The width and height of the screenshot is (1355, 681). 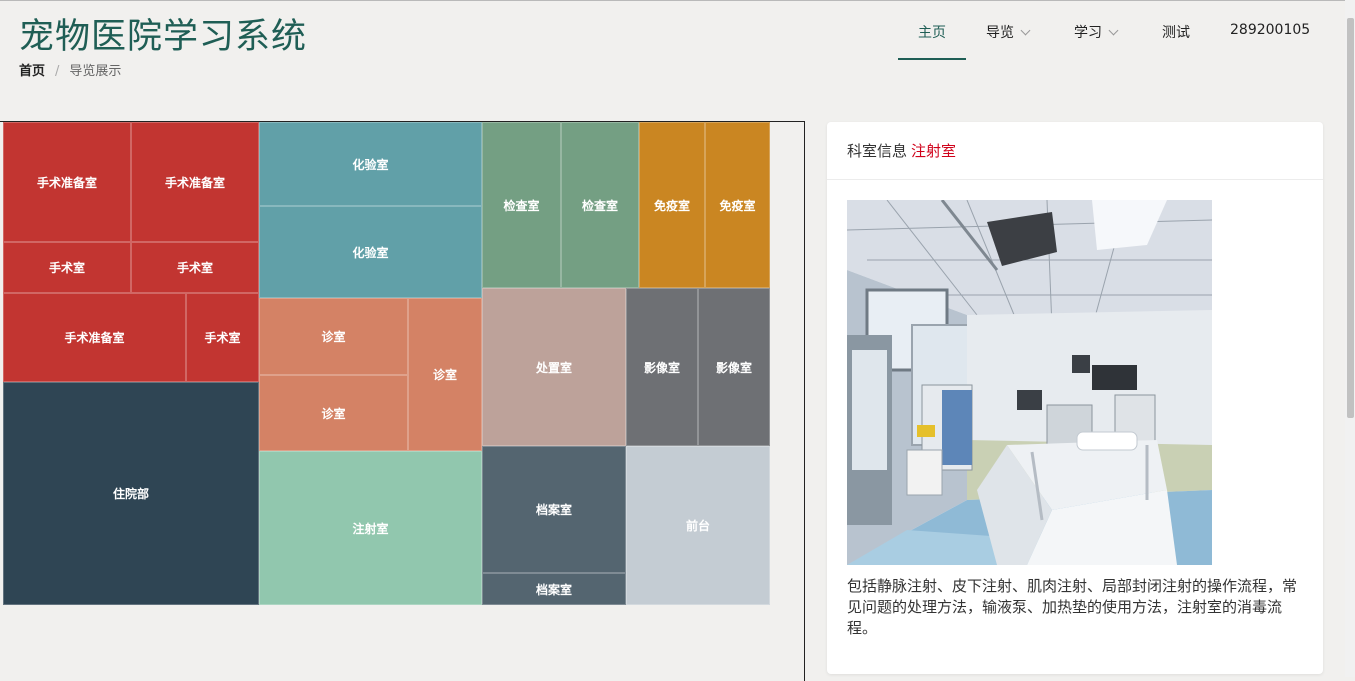 What do you see at coordinates (1088, 33) in the screenshot?
I see `nav-study-label: 学习` at bounding box center [1088, 33].